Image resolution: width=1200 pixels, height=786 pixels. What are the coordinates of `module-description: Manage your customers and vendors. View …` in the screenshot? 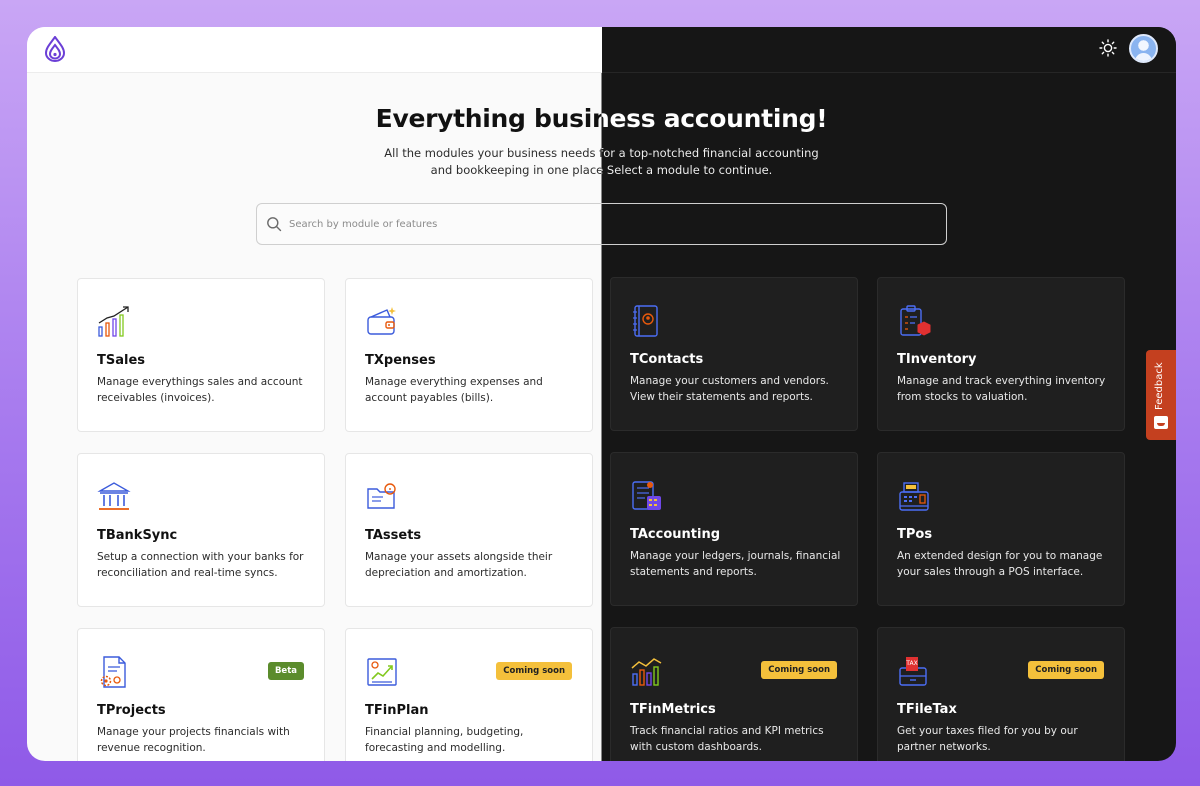 It's located at (729, 389).